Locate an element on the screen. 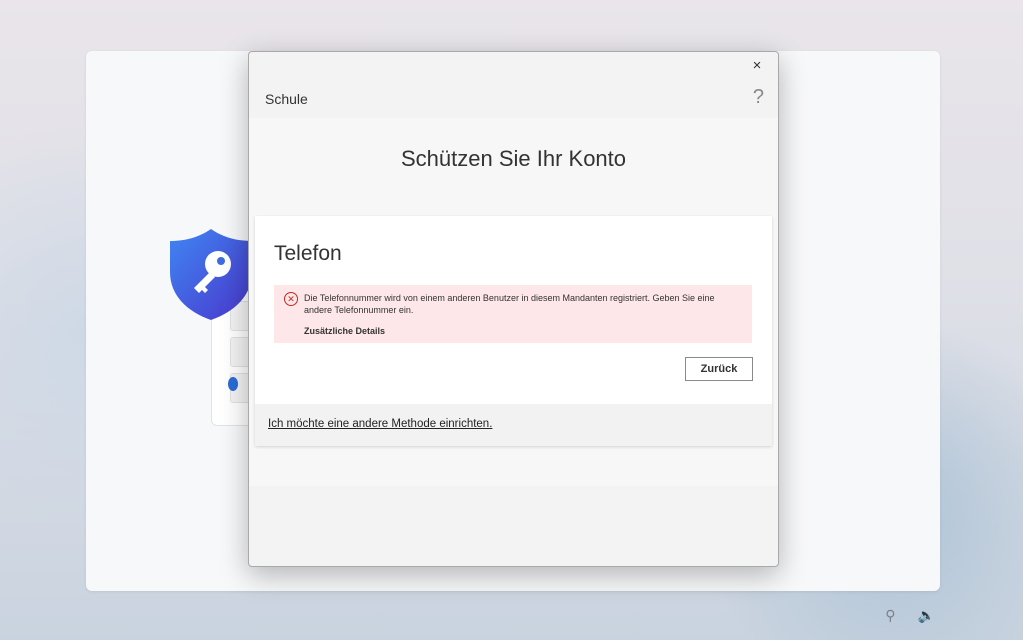 The image size is (1023, 640). volume-icon: 🔈 is located at coordinates (926, 615).